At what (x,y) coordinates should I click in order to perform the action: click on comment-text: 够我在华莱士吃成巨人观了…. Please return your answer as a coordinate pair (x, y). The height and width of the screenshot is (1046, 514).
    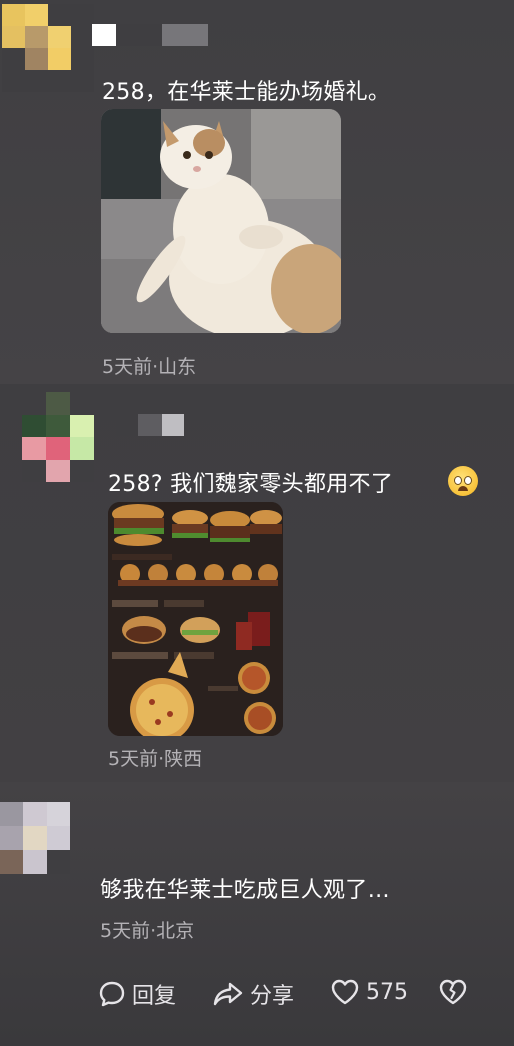
    Looking at the image, I should click on (245, 890).